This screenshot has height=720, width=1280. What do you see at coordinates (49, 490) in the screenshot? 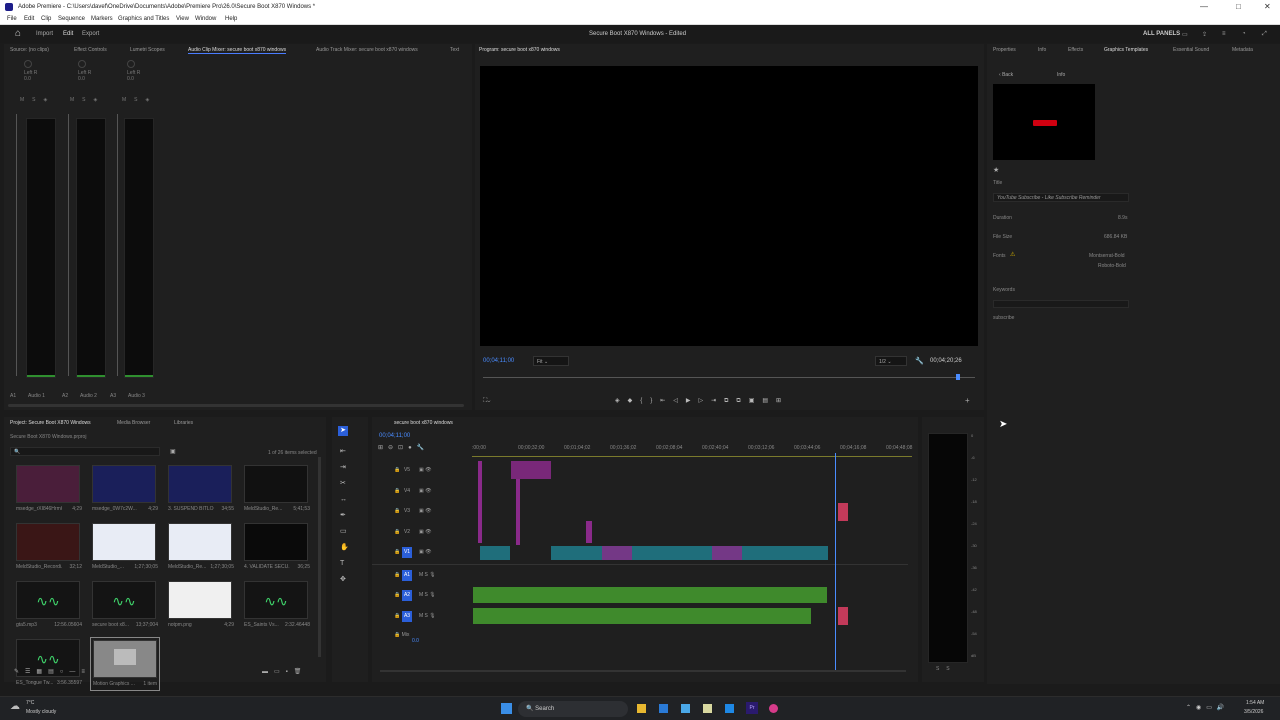
I see `project-item: msedge_rXI846HrmG... 4;29` at bounding box center [49, 490].